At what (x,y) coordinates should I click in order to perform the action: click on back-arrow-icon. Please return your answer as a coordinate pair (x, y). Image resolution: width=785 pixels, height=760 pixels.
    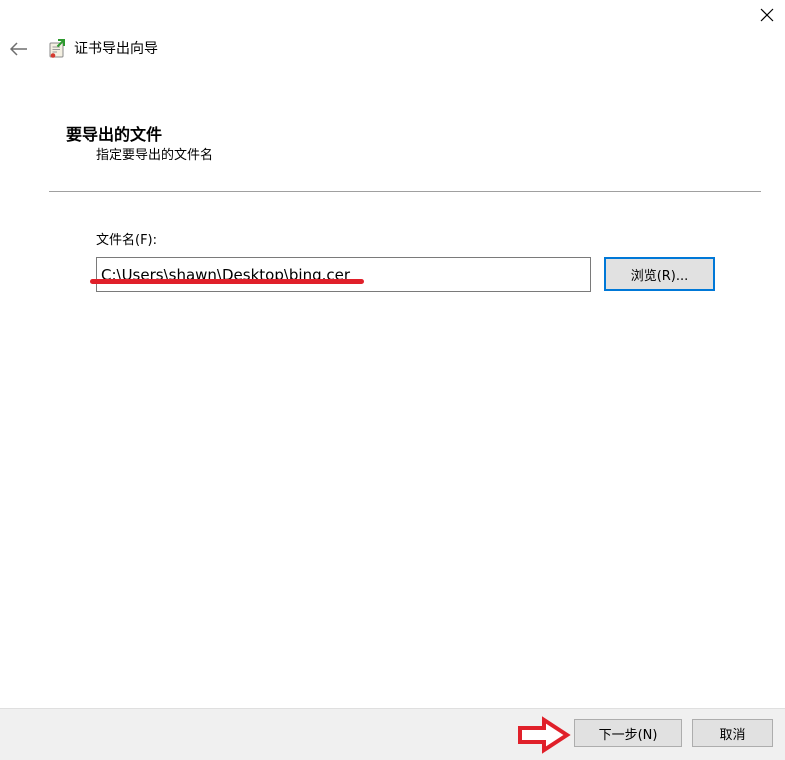
    Looking at the image, I should click on (18, 49).